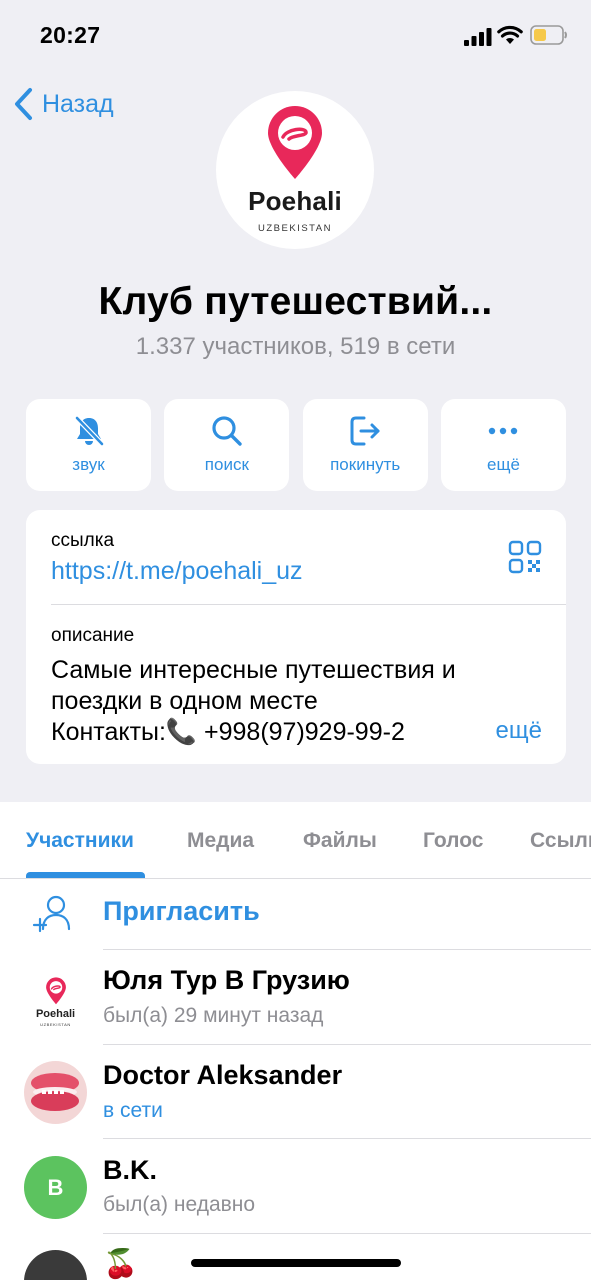  I want to click on wifi-icon, so click(510, 34).